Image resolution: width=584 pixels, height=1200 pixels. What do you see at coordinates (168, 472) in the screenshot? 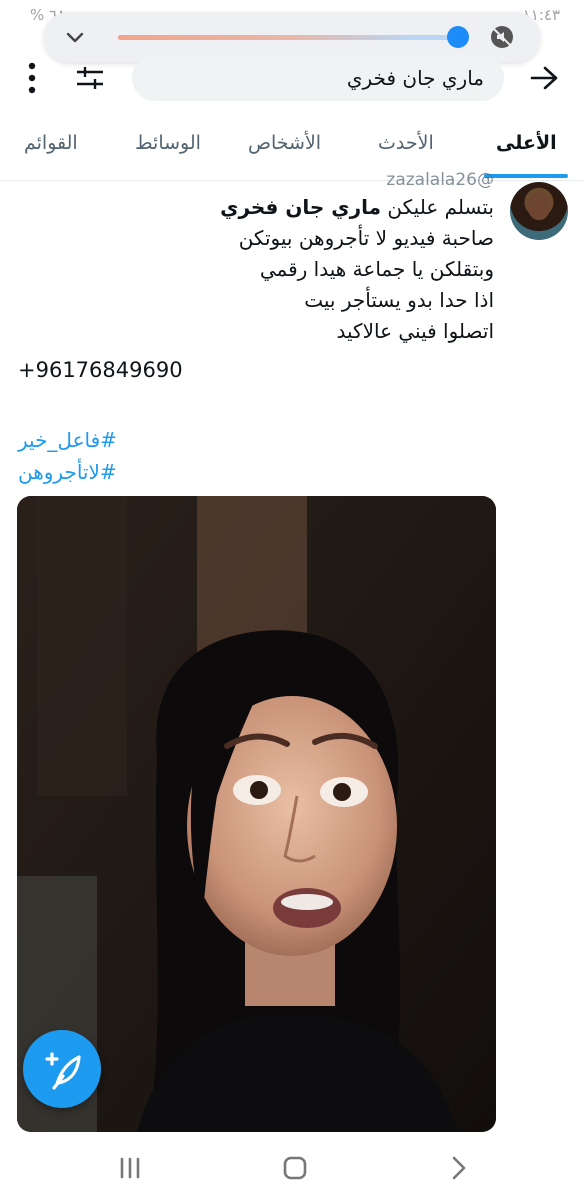
I see `hashtag-link: #لاتأجروهن` at bounding box center [168, 472].